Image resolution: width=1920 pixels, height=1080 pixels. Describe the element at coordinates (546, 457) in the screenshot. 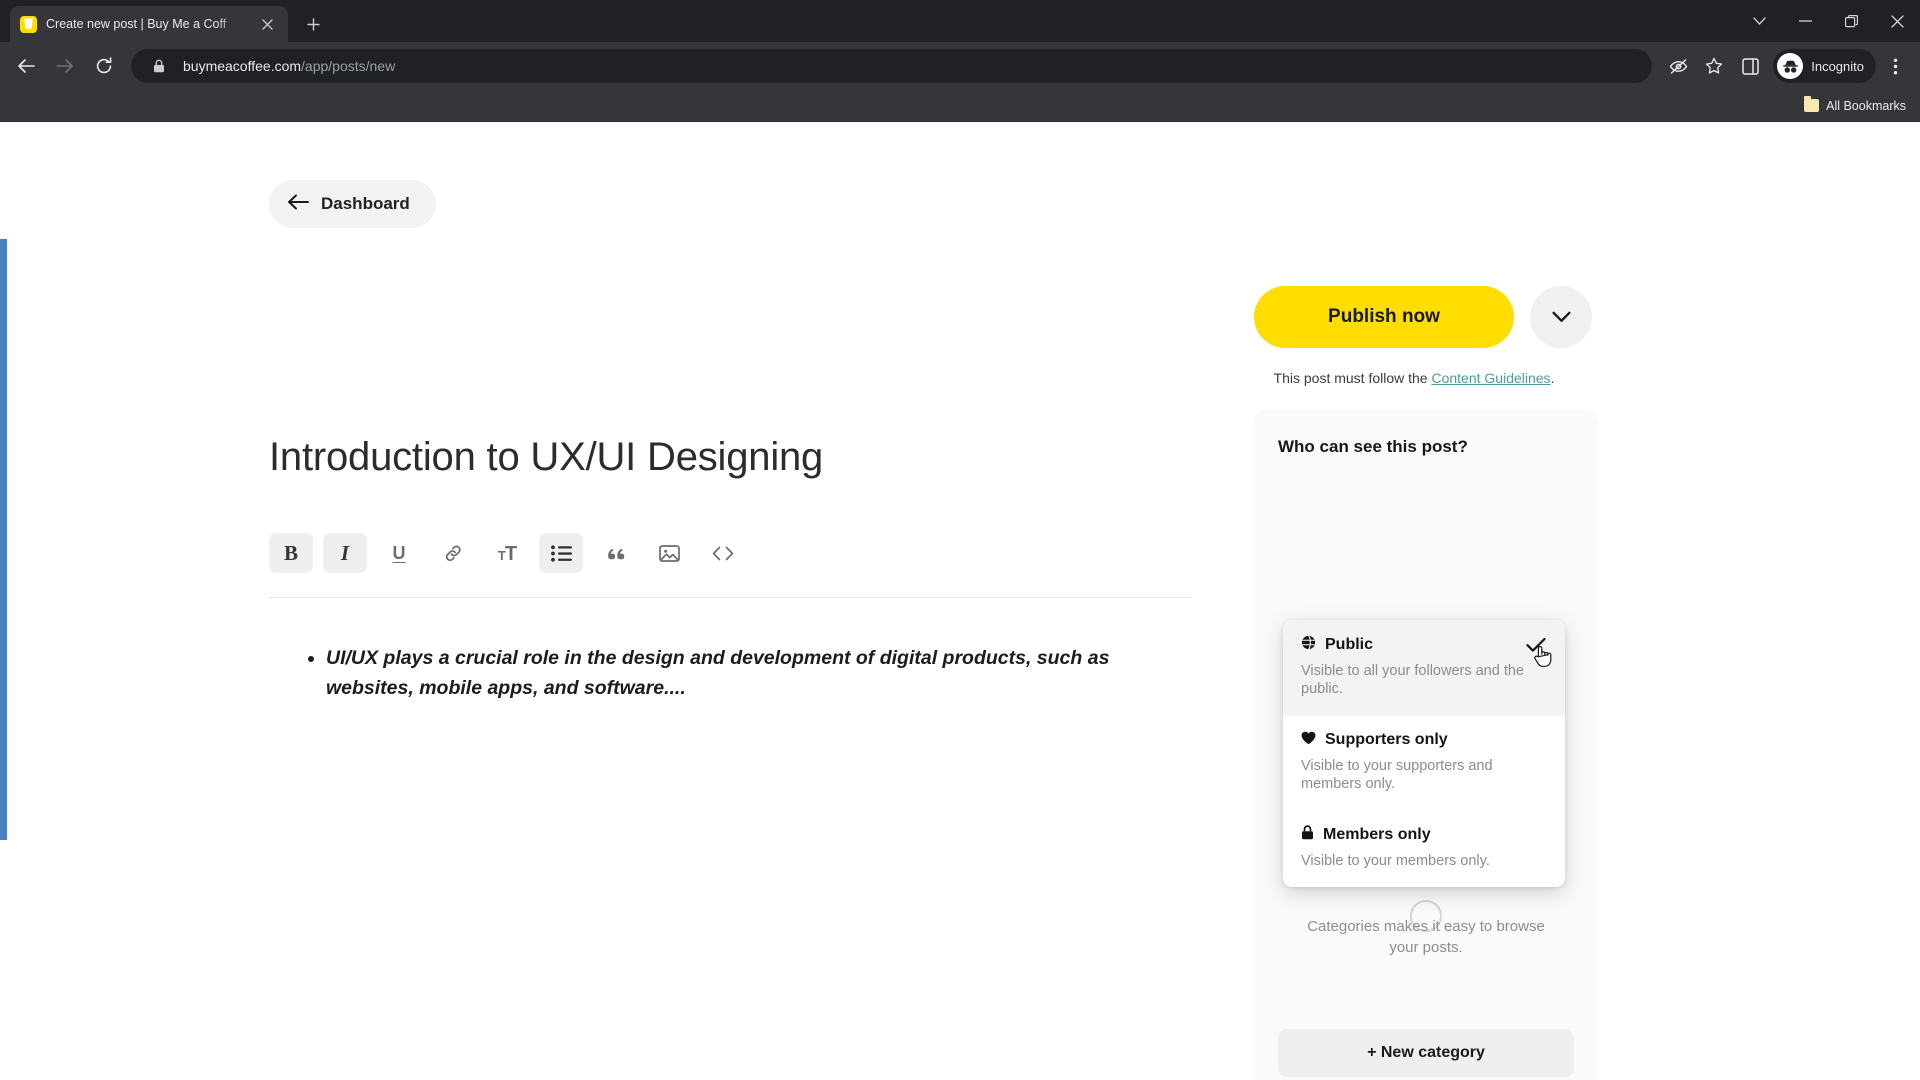

I see `post-title: Introduction to UX/UI Designing` at that location.